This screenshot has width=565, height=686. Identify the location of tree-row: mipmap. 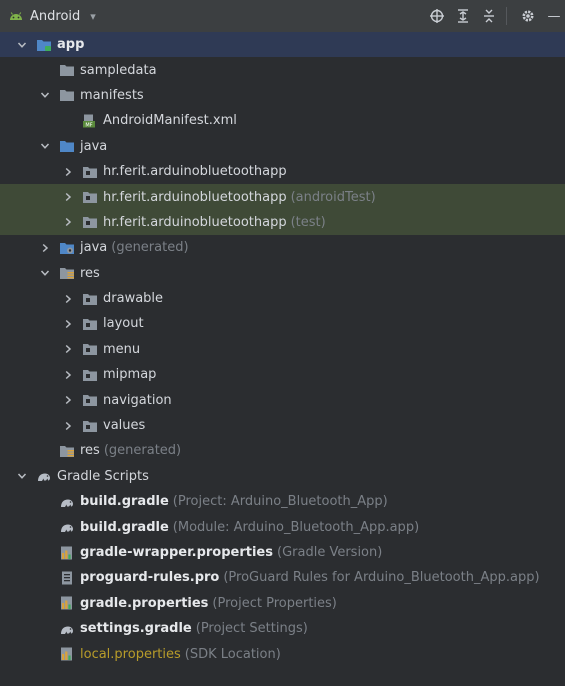
(282, 374).